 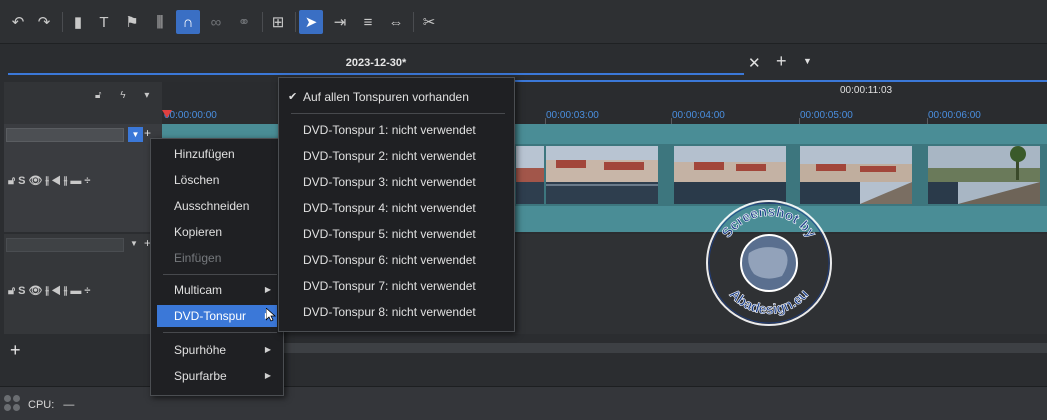 What do you see at coordinates (807, 61) in the screenshot?
I see `chevron-down-icon: ▼` at bounding box center [807, 61].